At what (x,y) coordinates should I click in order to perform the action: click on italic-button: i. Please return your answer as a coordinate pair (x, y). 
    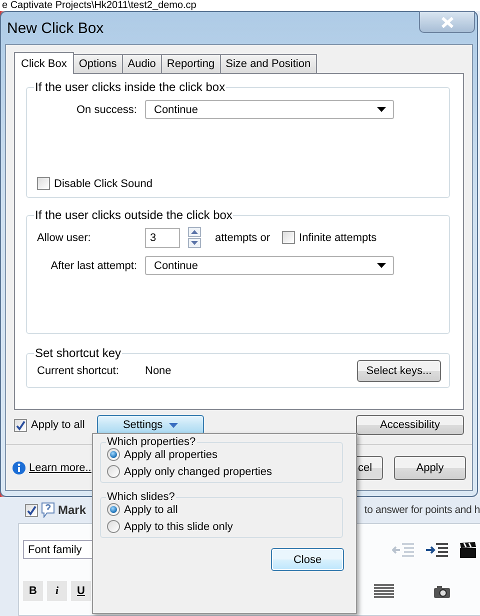
    Looking at the image, I should click on (57, 591).